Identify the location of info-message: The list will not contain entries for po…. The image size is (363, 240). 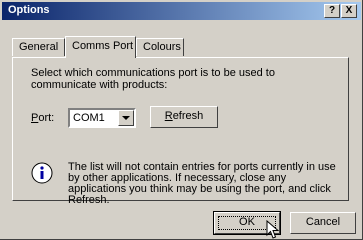
(202, 183).